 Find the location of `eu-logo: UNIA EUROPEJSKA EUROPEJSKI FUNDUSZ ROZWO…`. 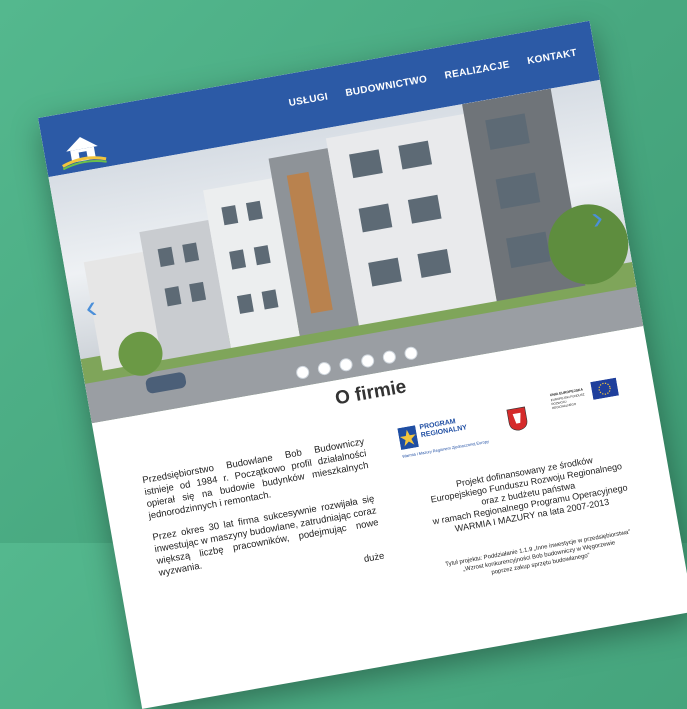

eu-logo: UNIA EUROPEJSKA EUROPEJSKI FUNDUSZ ROZWO… is located at coordinates (586, 397).